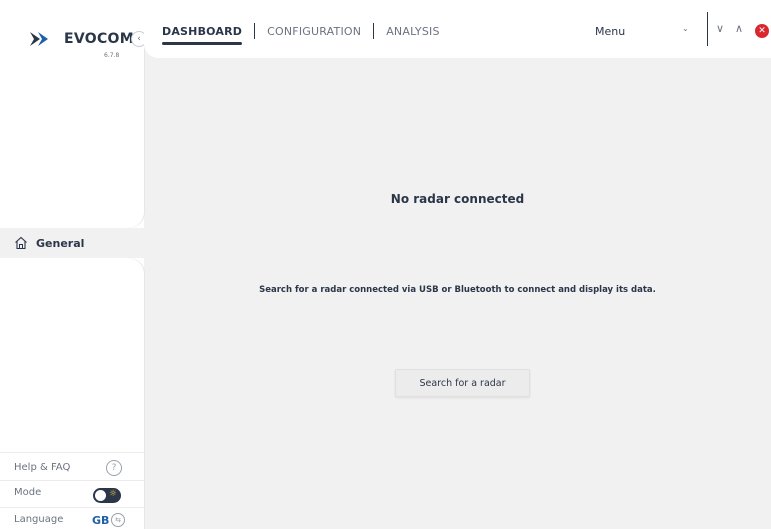 This screenshot has height=529, width=771. I want to click on help-label: Help & FAQ, so click(42, 467).